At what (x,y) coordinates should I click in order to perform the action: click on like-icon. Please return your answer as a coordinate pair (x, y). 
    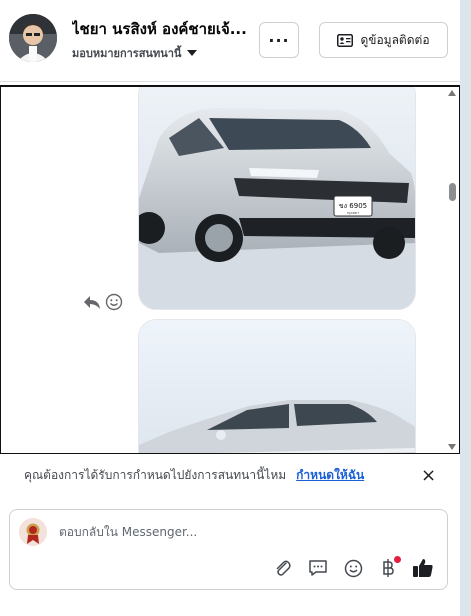
    Looking at the image, I should click on (423, 568).